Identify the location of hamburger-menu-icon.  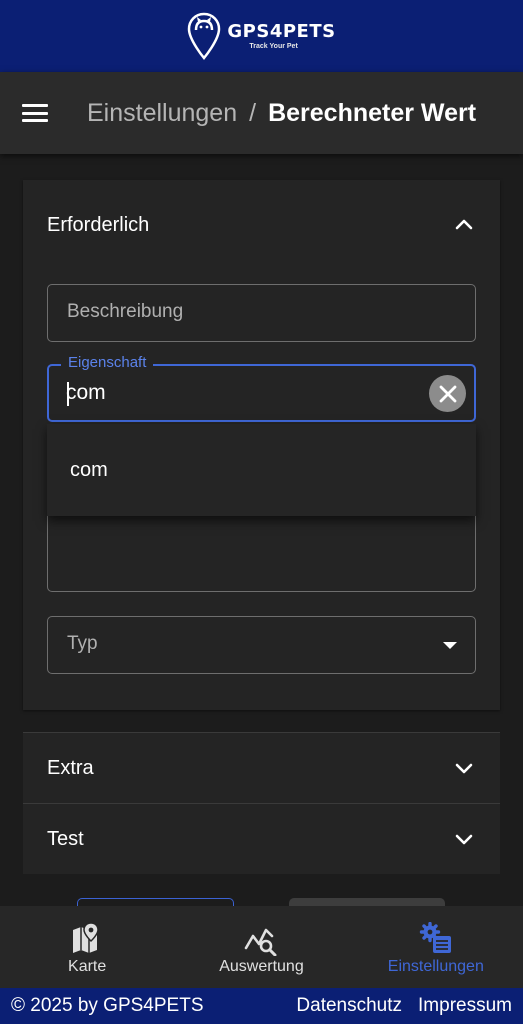
(35, 113).